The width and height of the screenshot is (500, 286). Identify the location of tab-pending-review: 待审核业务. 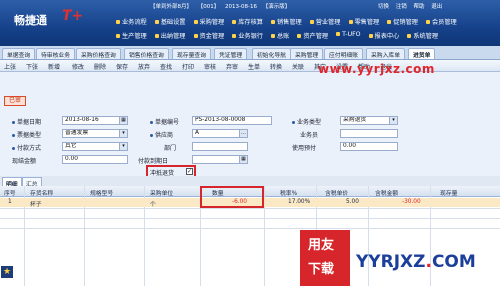
(55, 53).